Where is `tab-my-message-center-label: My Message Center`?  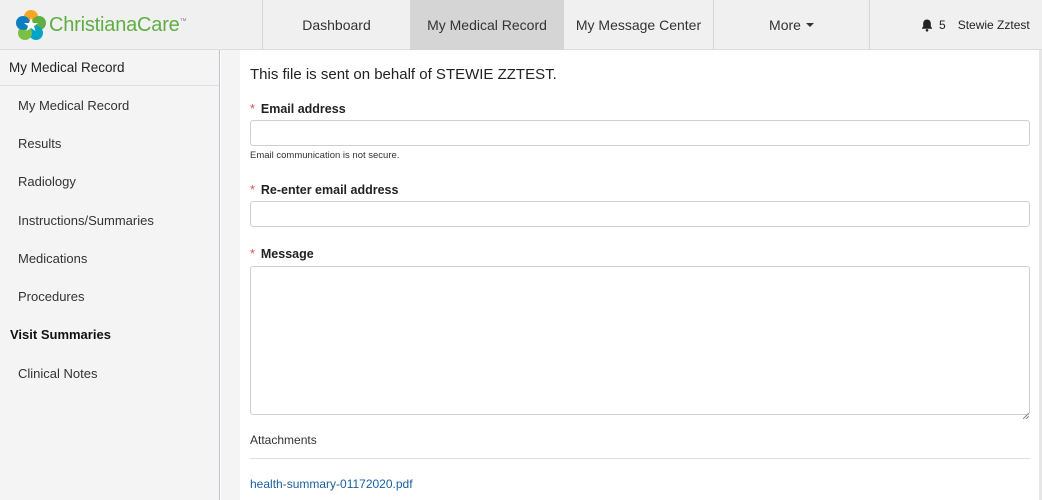
tab-my-message-center-label: My Message Center is located at coordinates (638, 25).